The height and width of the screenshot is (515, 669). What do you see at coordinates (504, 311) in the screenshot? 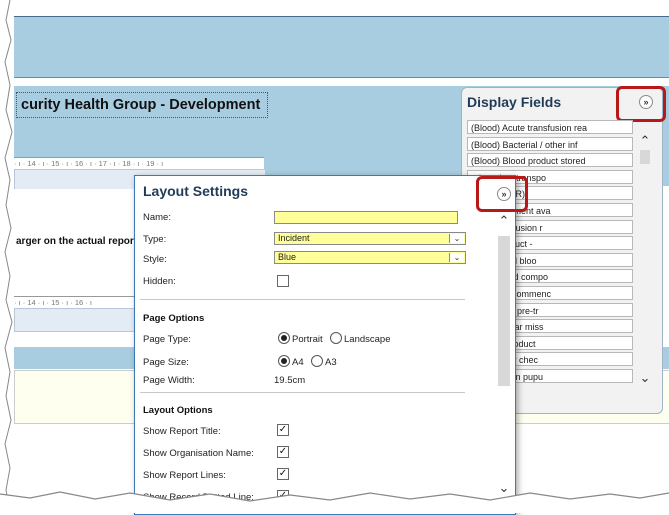
I see `layout-settings-scroll-thumb` at bounding box center [504, 311].